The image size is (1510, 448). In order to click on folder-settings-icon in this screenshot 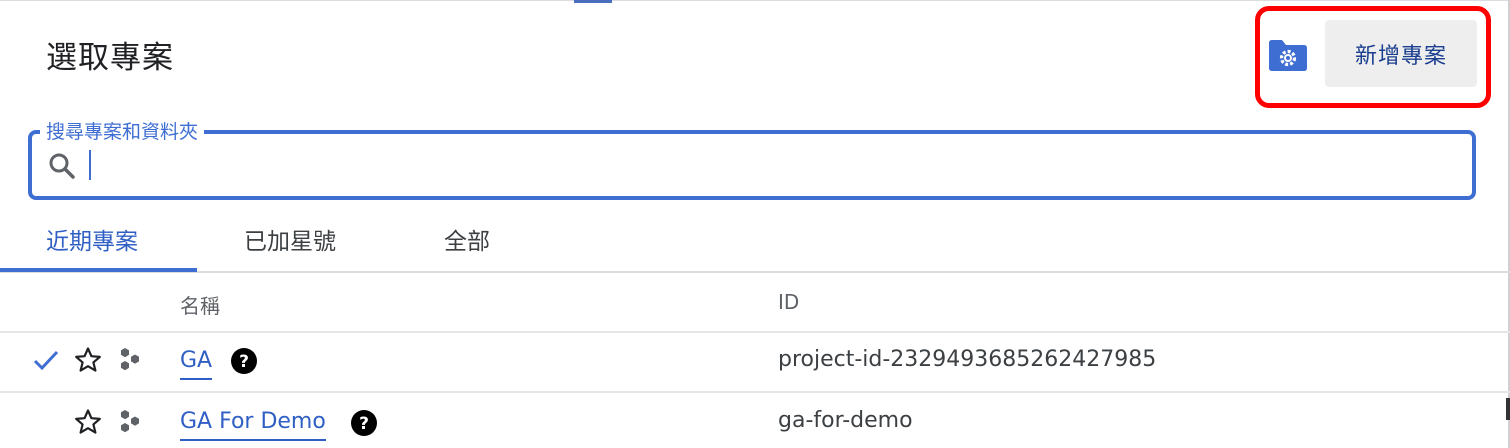, I will do `click(1288, 55)`.